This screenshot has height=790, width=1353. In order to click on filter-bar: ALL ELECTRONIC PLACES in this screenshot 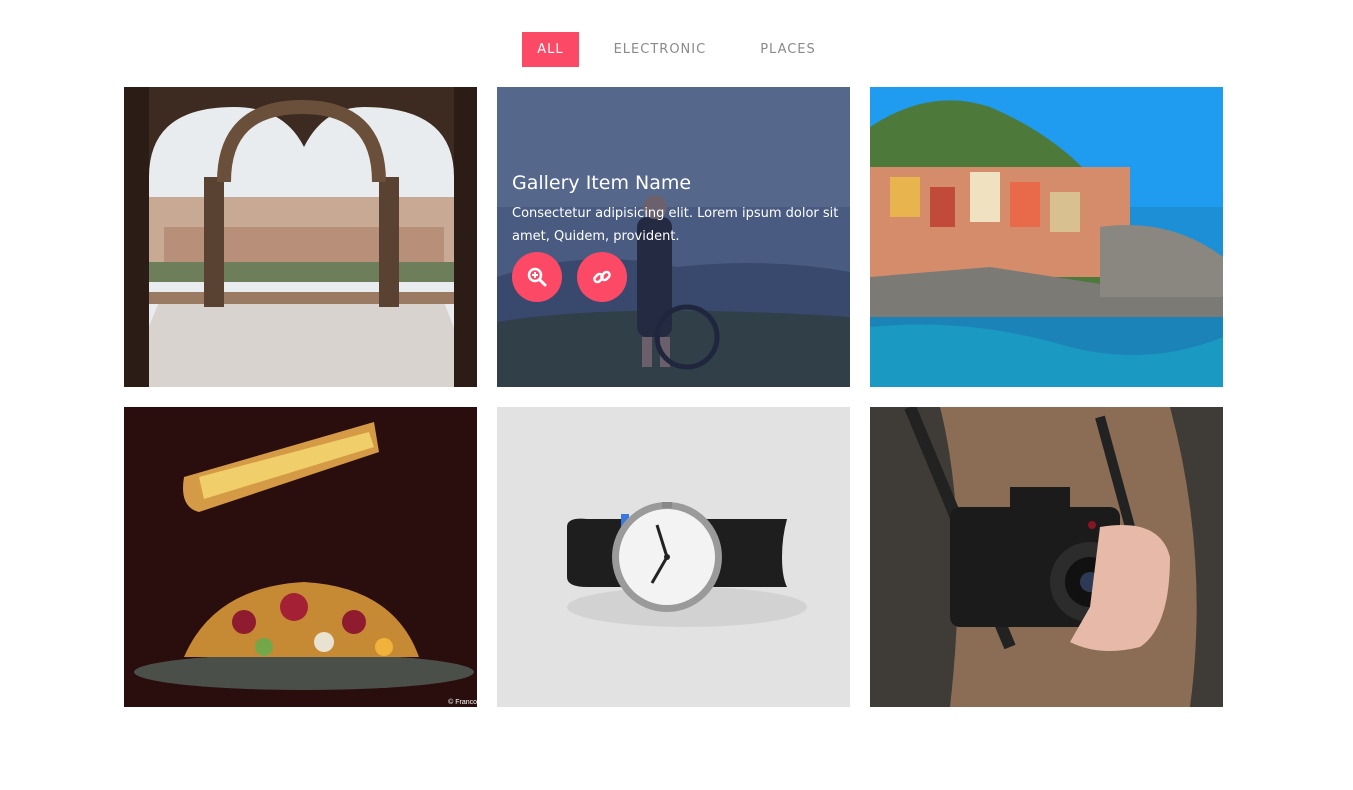, I will do `click(676, 49)`.